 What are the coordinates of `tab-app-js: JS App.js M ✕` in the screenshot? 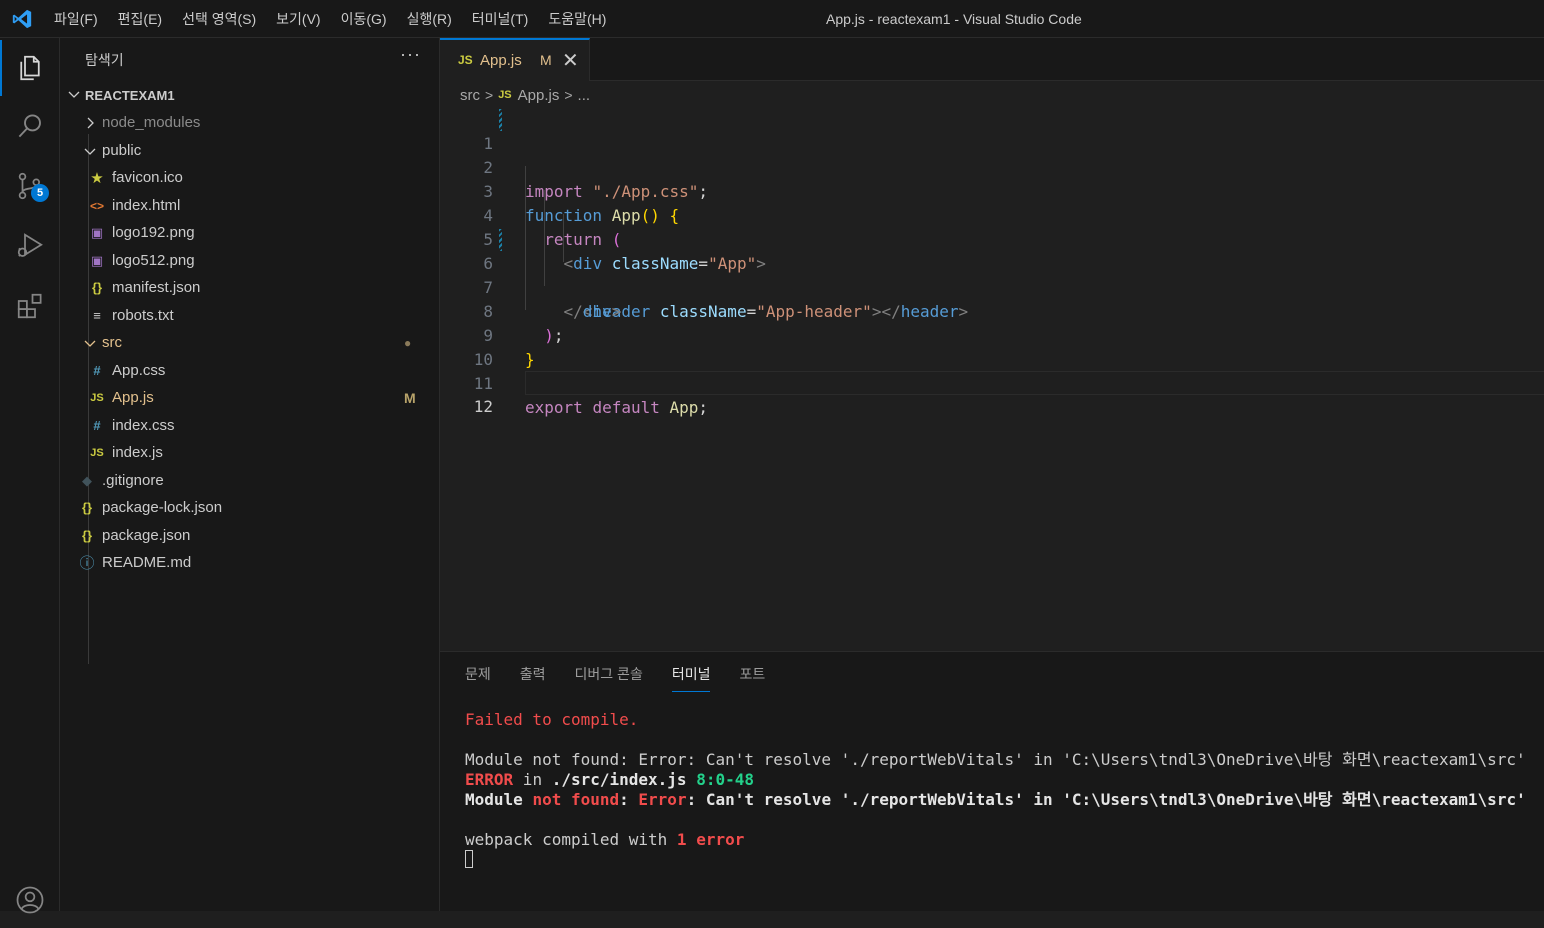 It's located at (515, 59).